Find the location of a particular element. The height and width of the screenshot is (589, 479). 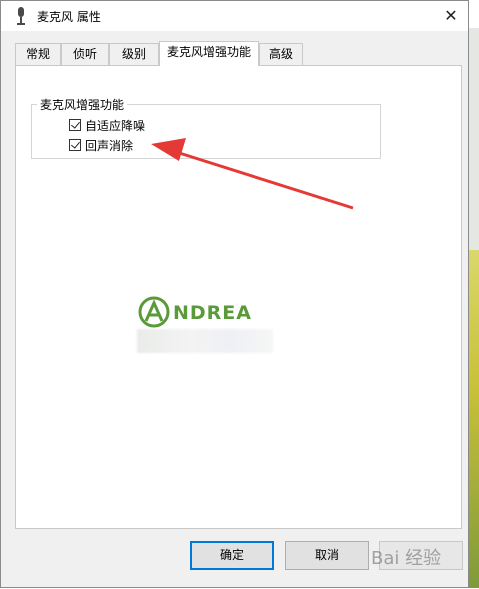

logo-text: NDREA is located at coordinates (212, 313).